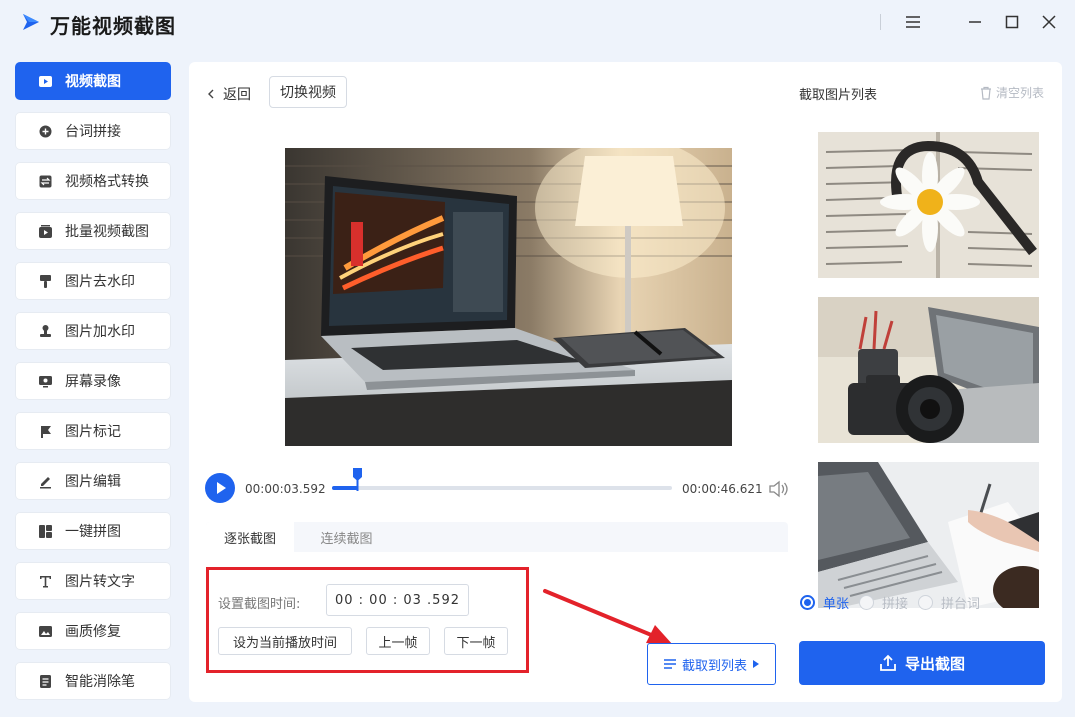  I want to click on sidebar-item-label: 台词拼接, so click(93, 132).